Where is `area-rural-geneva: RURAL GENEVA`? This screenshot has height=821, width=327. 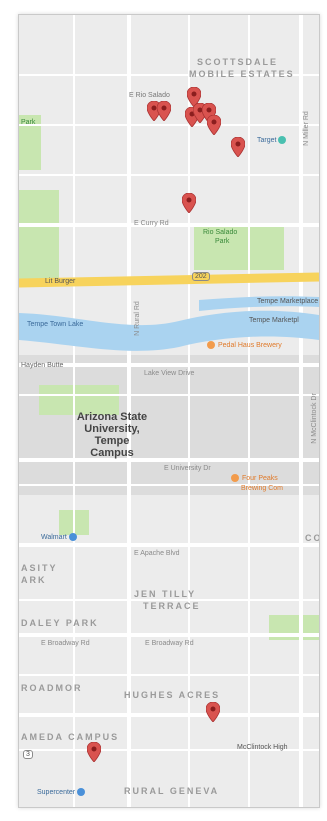 area-rural-geneva: RURAL GENEVA is located at coordinates (172, 791).